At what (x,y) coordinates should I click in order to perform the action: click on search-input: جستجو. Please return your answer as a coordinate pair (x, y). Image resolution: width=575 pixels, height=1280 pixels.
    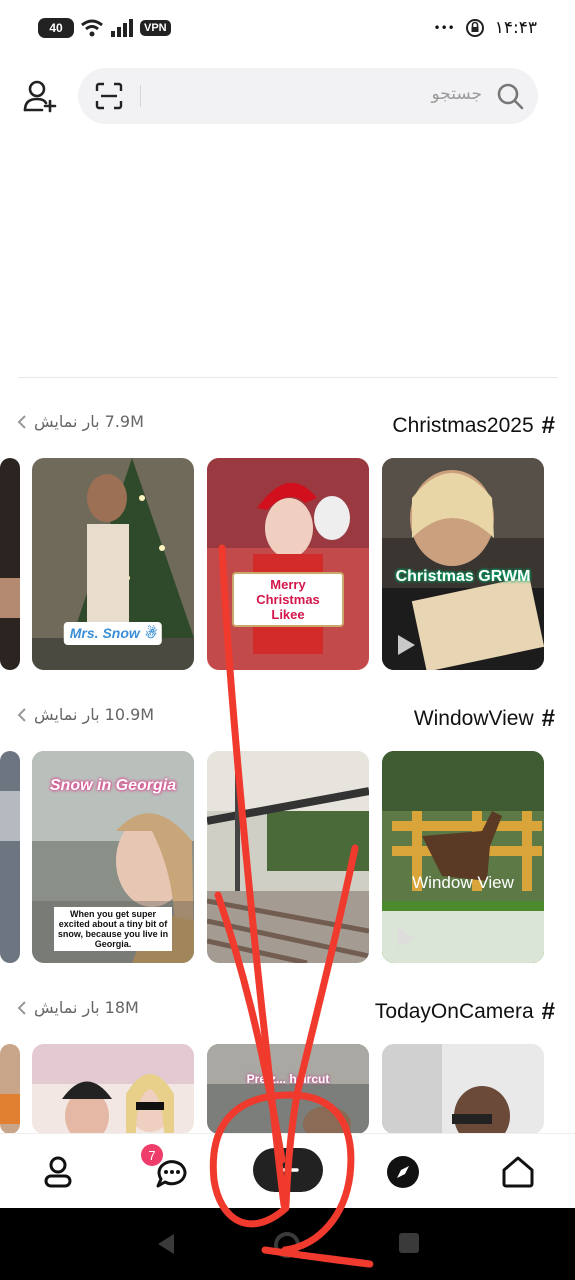
    Looking at the image, I should click on (456, 94).